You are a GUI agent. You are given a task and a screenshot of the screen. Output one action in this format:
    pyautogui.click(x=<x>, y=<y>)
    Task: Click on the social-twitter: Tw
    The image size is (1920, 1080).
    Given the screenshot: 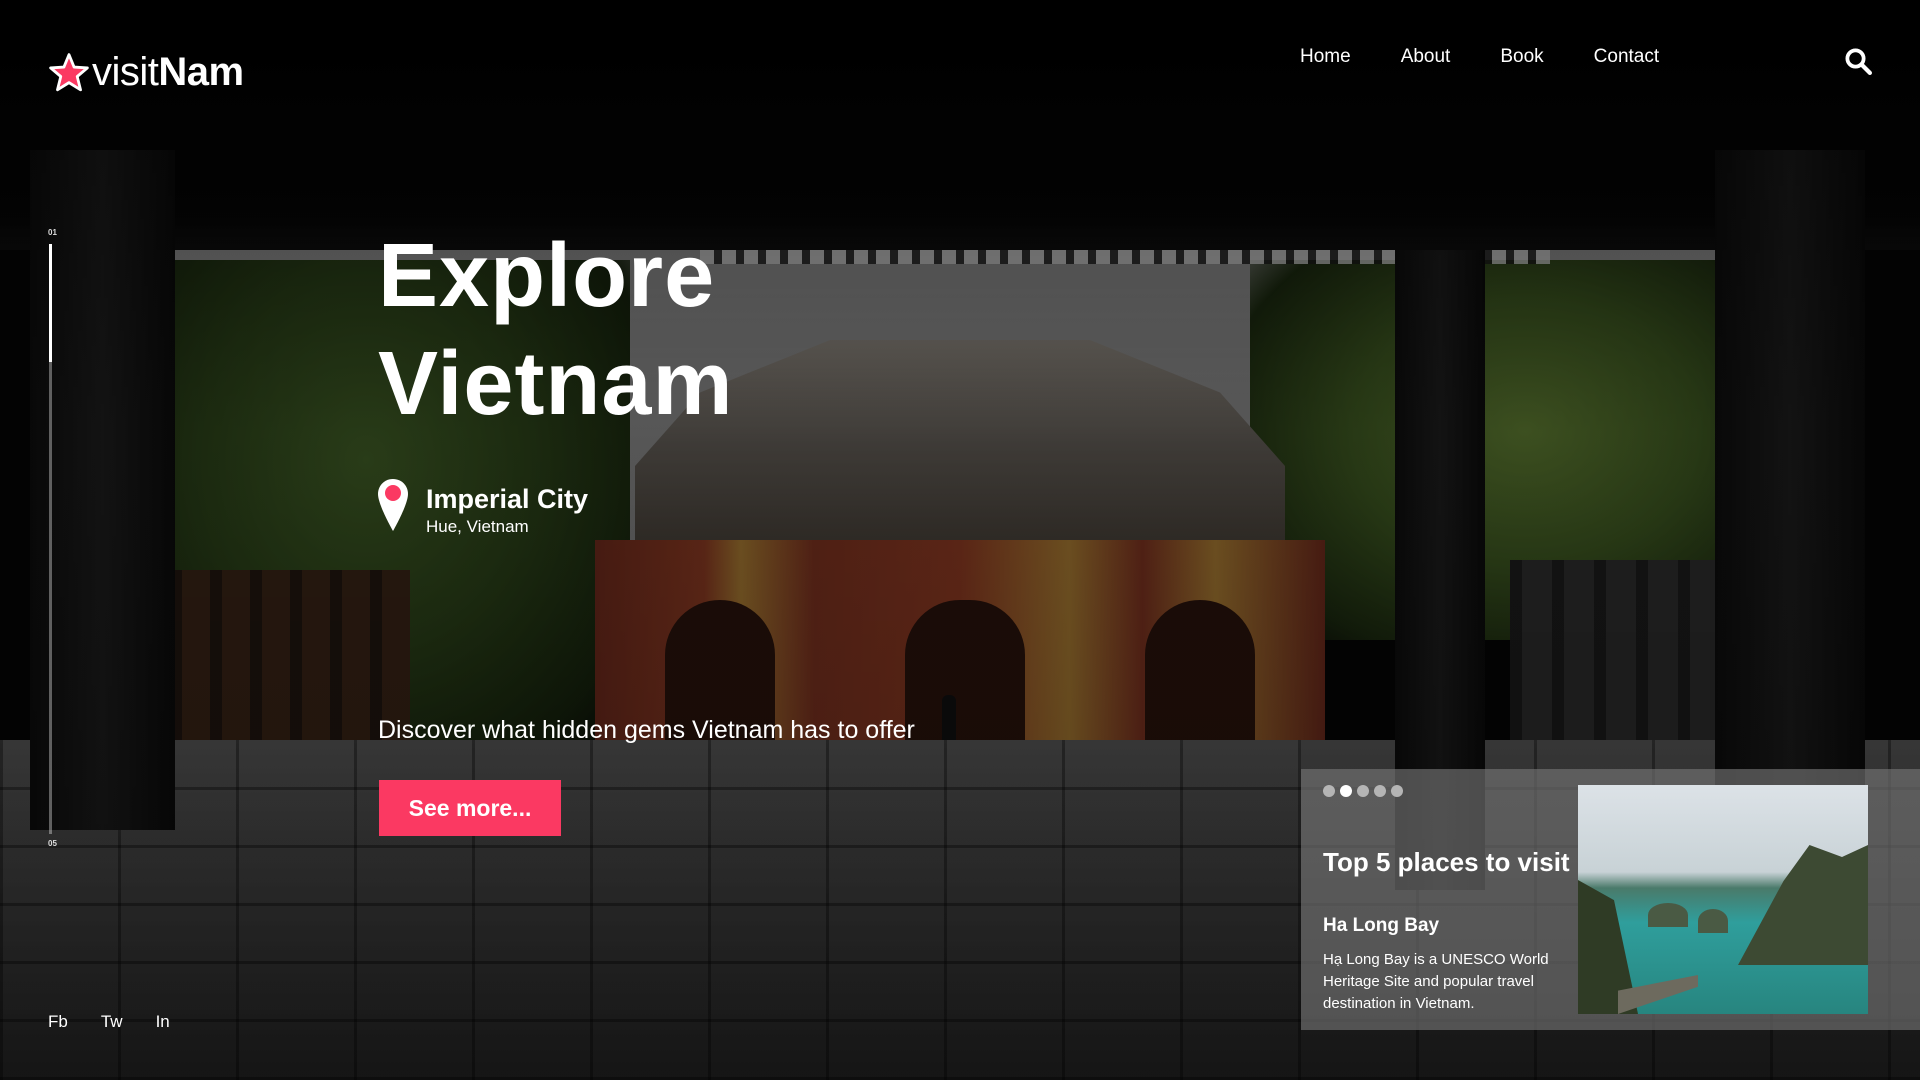 What is the action you would take?
    pyautogui.click(x=112, y=1022)
    